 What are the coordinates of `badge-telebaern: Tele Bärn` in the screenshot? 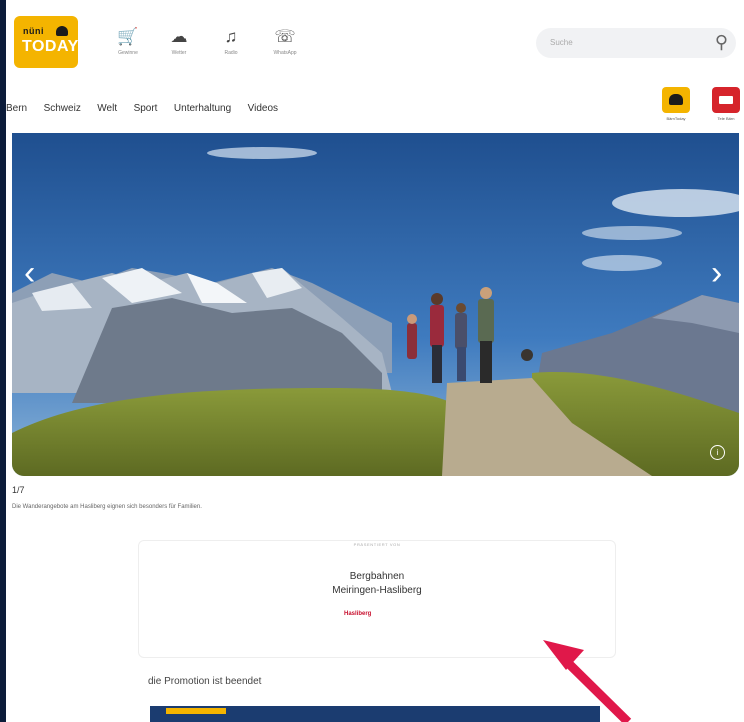 It's located at (726, 104).